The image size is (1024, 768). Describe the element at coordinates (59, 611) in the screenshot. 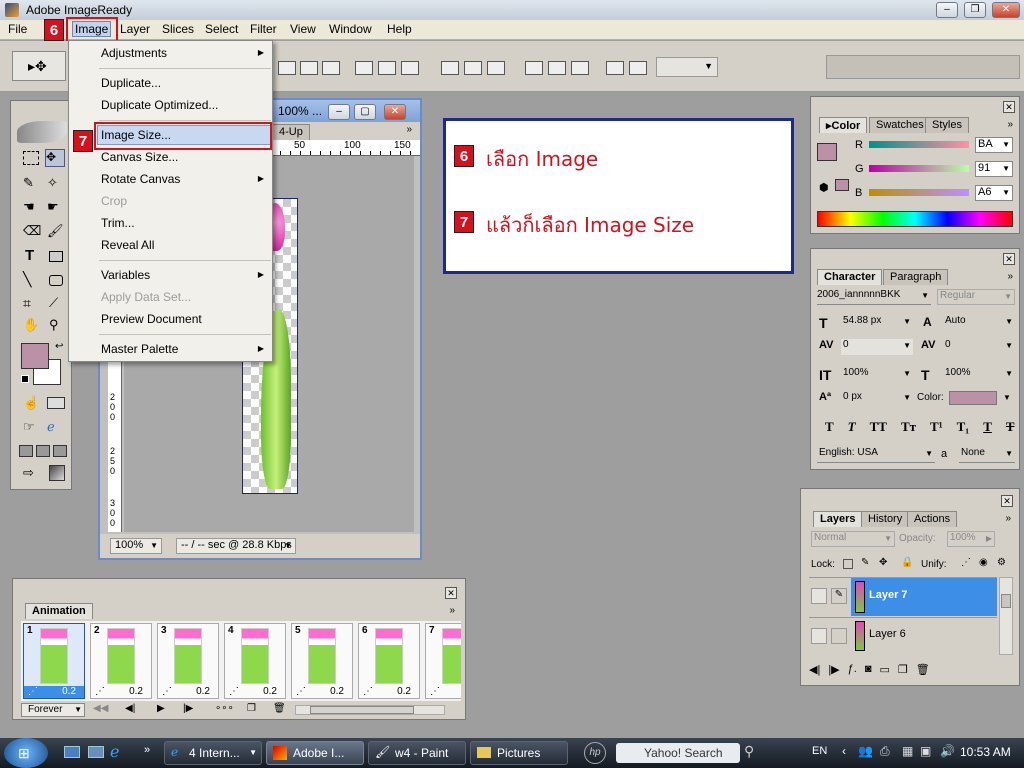

I see `tab-animation: Animation` at that location.